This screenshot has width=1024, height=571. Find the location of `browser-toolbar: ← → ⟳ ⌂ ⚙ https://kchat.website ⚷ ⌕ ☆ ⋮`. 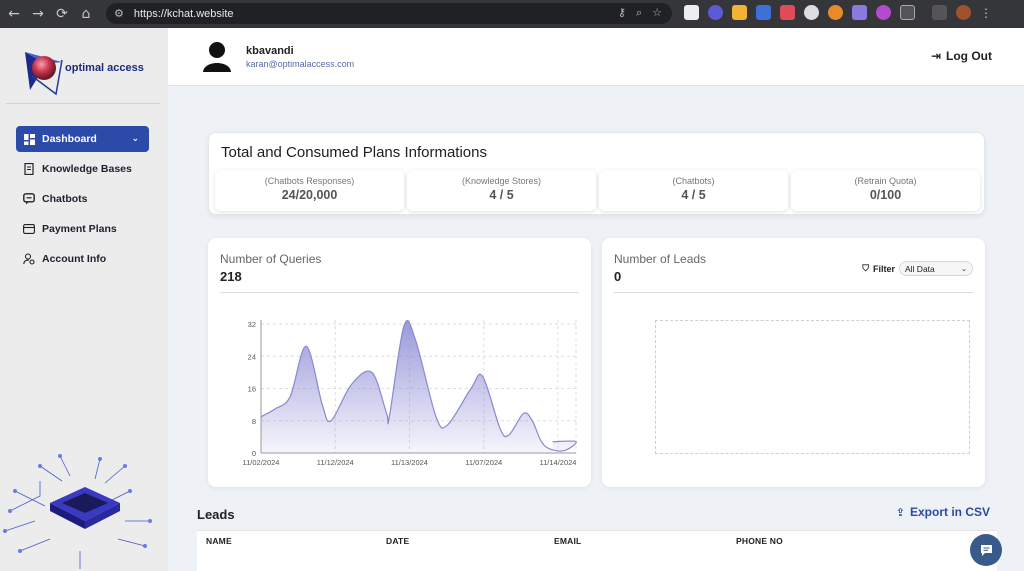

browser-toolbar: ← → ⟳ ⌂ ⚙ https://kchat.website ⚷ ⌕ ☆ ⋮ is located at coordinates (512, 14).